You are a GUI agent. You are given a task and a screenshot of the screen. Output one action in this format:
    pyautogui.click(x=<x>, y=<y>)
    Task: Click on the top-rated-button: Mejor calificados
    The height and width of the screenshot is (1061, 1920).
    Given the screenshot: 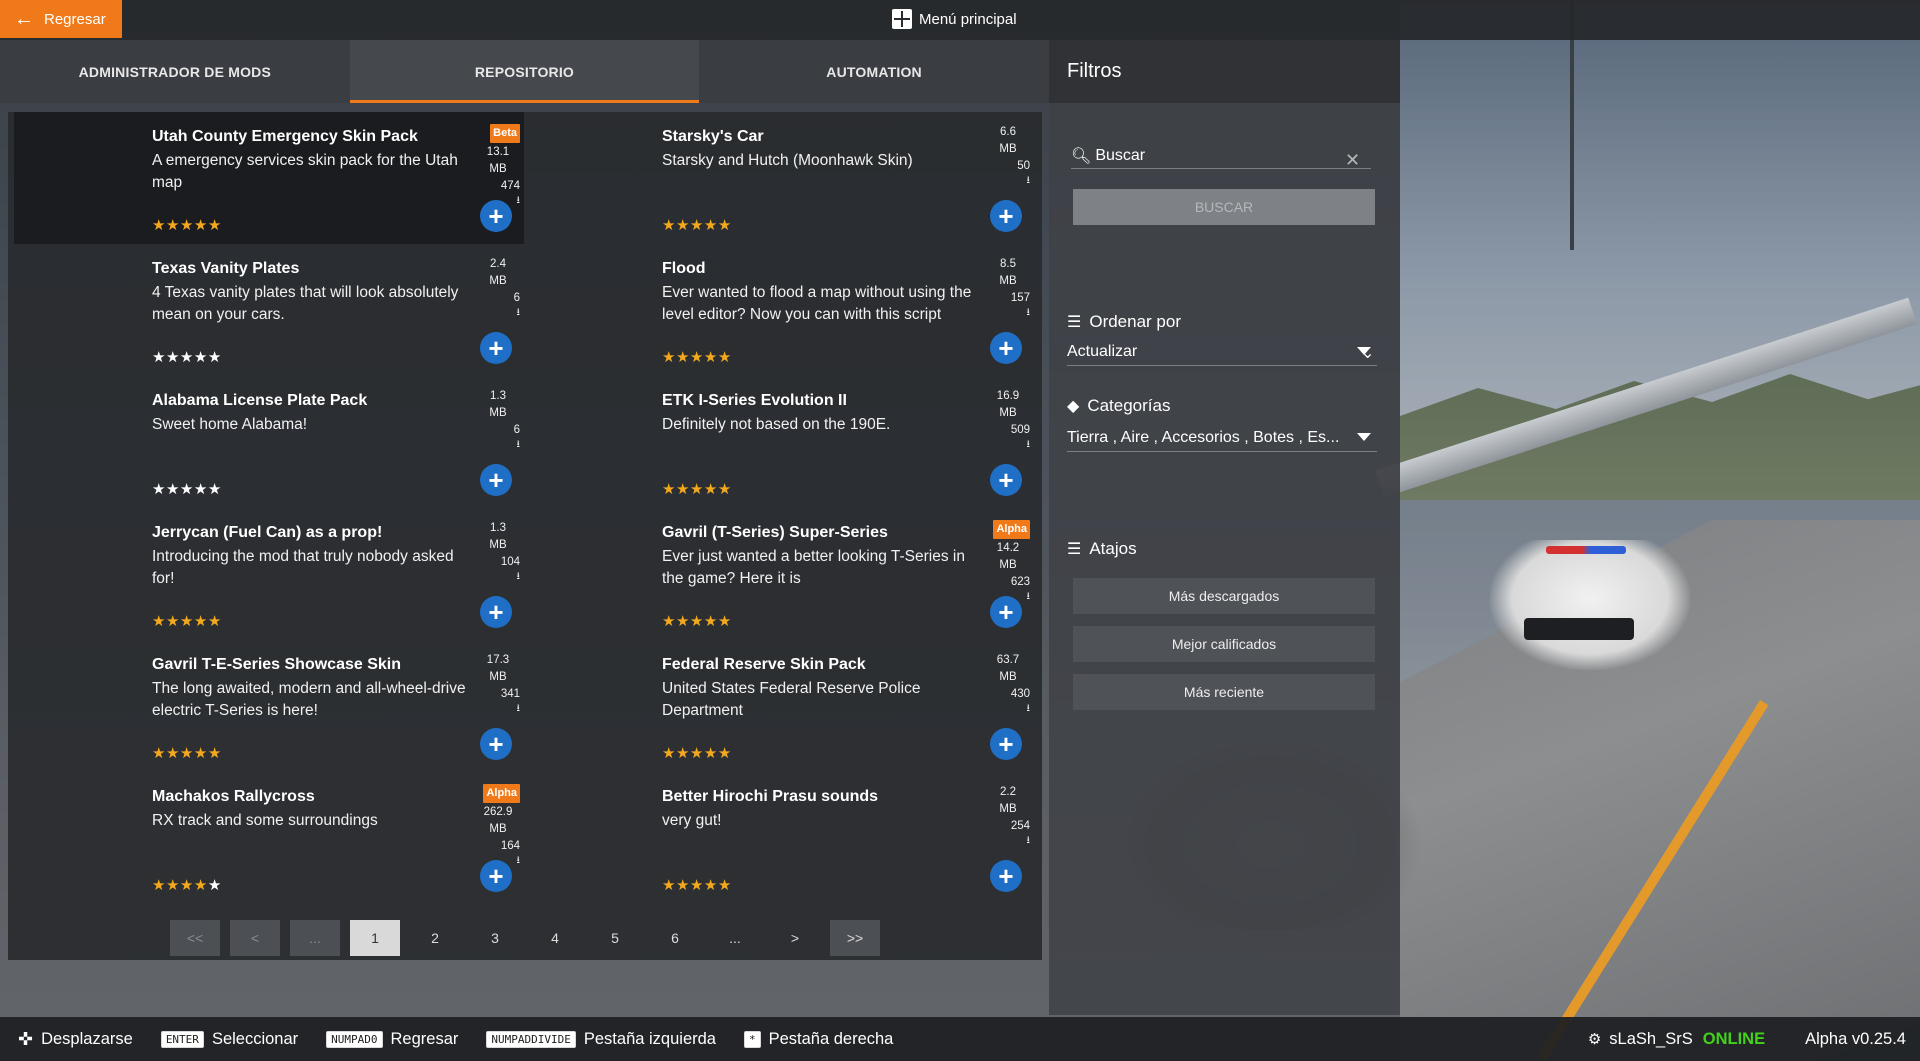 What is the action you would take?
    pyautogui.click(x=1224, y=644)
    